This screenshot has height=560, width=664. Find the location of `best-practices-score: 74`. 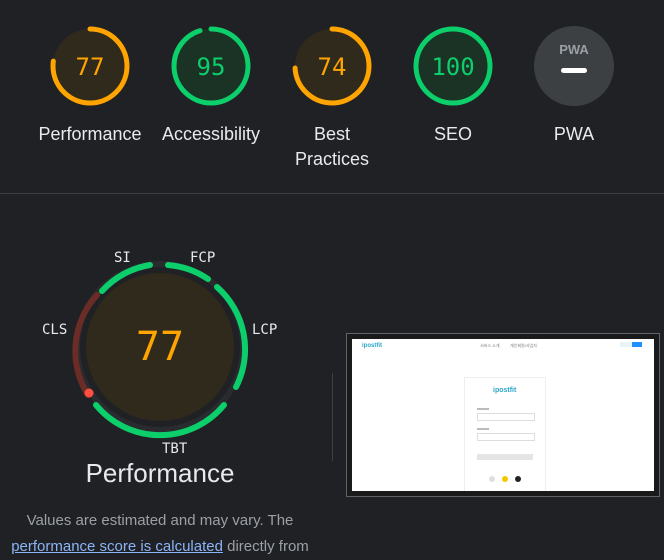

best-practices-score: 74 is located at coordinates (332, 67).